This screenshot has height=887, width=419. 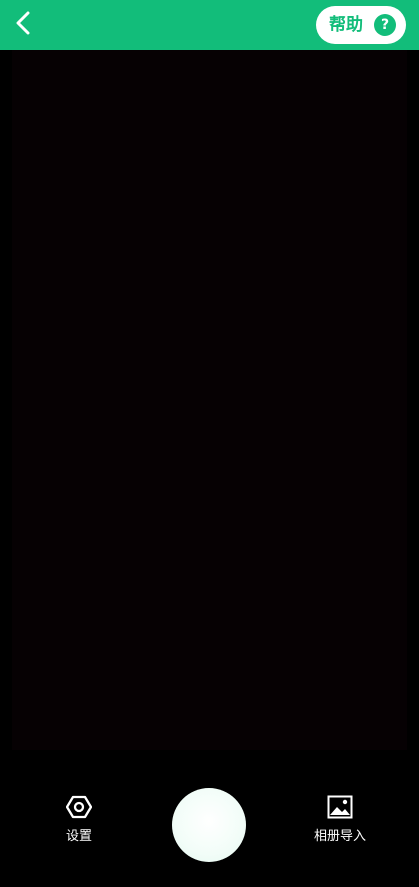 I want to click on shutter-button, so click(x=209, y=825).